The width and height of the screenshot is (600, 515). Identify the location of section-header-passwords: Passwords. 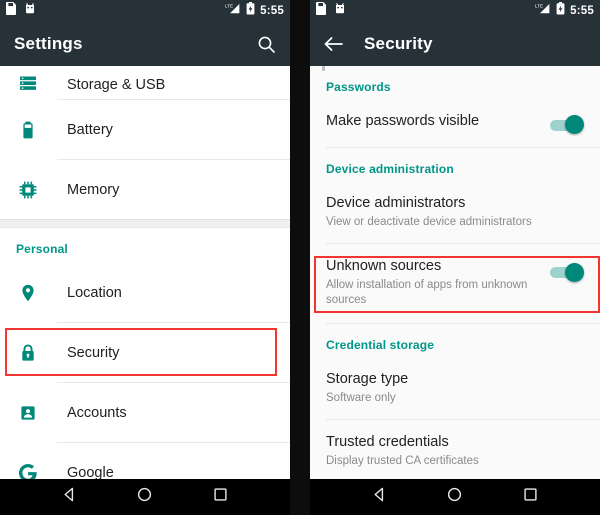
(358, 87).